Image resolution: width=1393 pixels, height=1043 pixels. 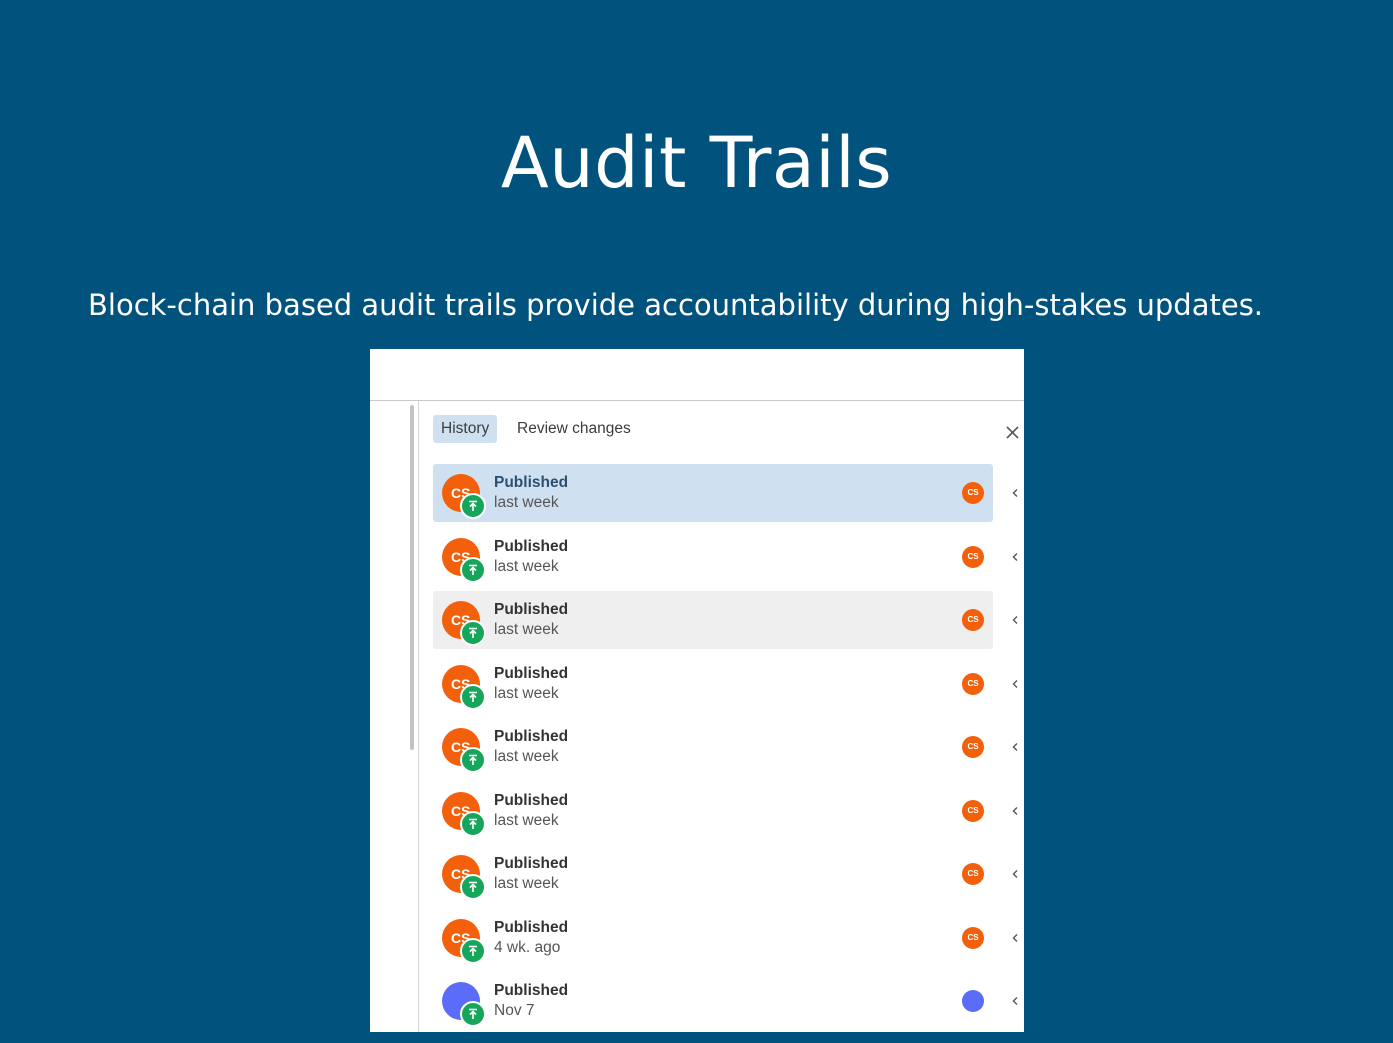 I want to click on avatar, so click(x=464, y=1004).